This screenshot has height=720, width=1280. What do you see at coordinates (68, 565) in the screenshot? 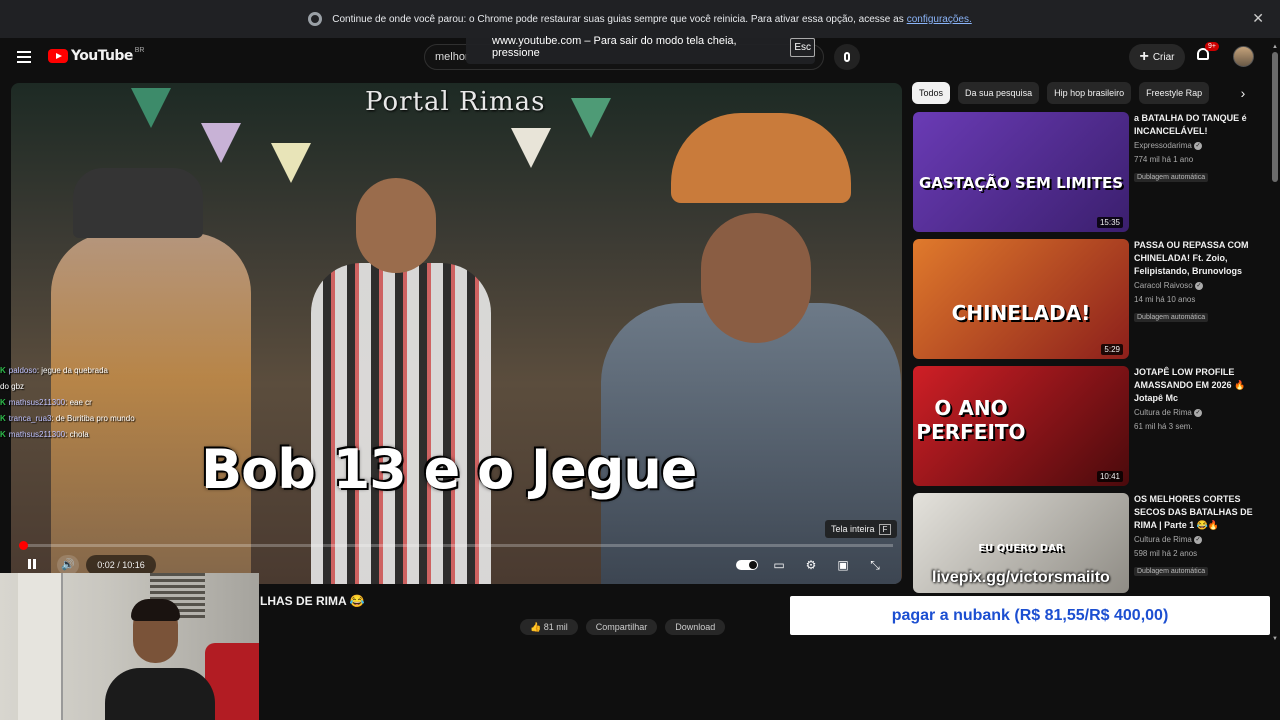
I see `volume-icon: 🔊` at bounding box center [68, 565].